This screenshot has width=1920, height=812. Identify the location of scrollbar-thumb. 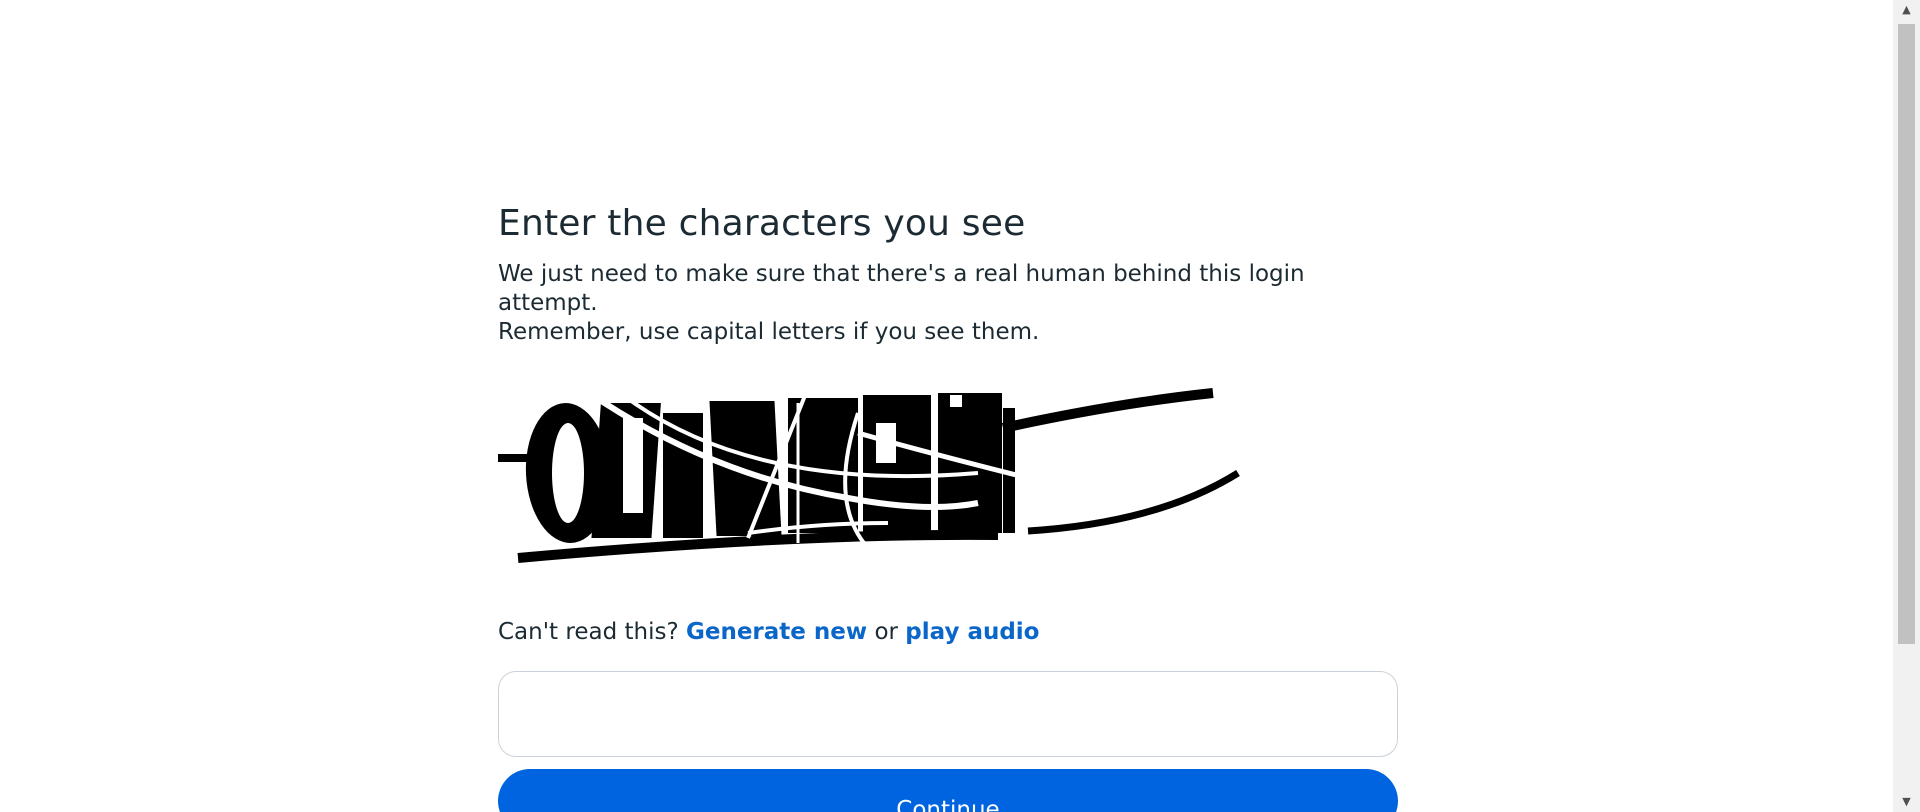
(1906, 334).